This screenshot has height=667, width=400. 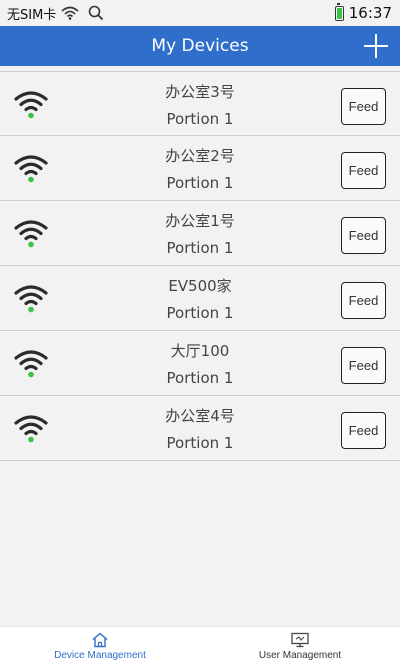 I want to click on device-info: 办公室4号 Portion 1, so click(x=200, y=428).